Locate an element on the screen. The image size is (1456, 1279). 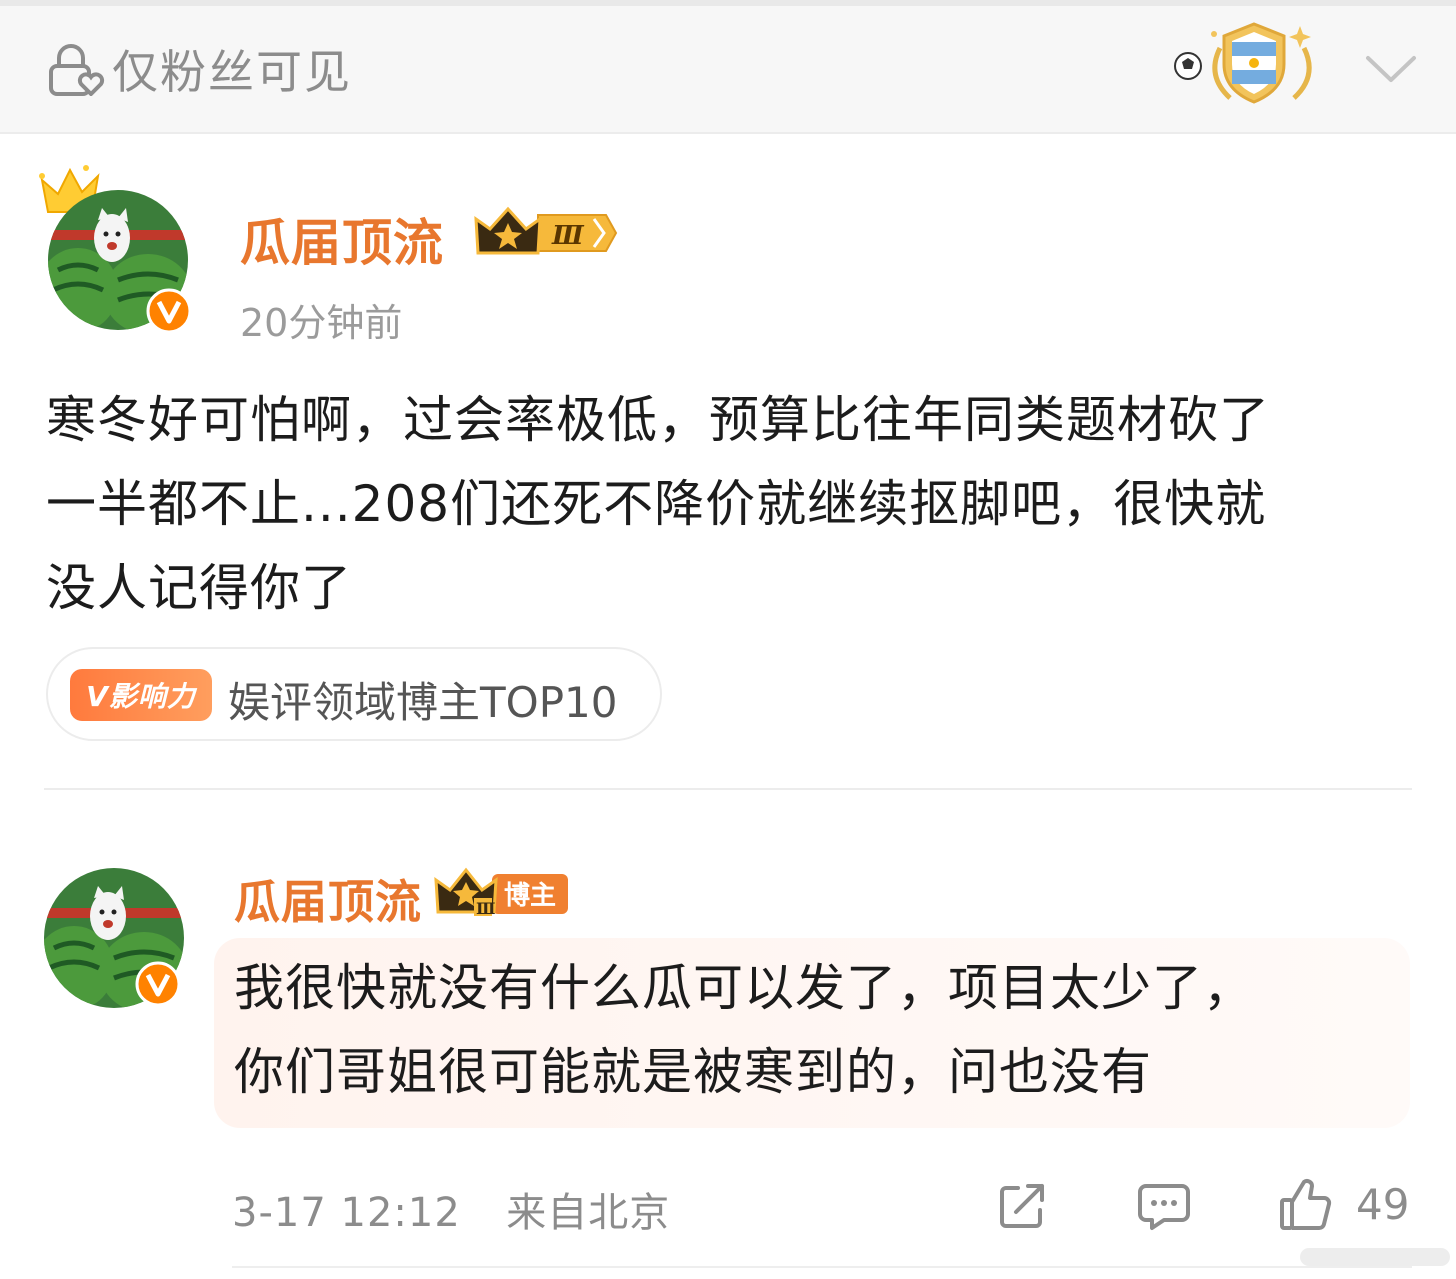
reply-meta: 3-17 12:12 来自北京 is located at coordinates (451, 1209).